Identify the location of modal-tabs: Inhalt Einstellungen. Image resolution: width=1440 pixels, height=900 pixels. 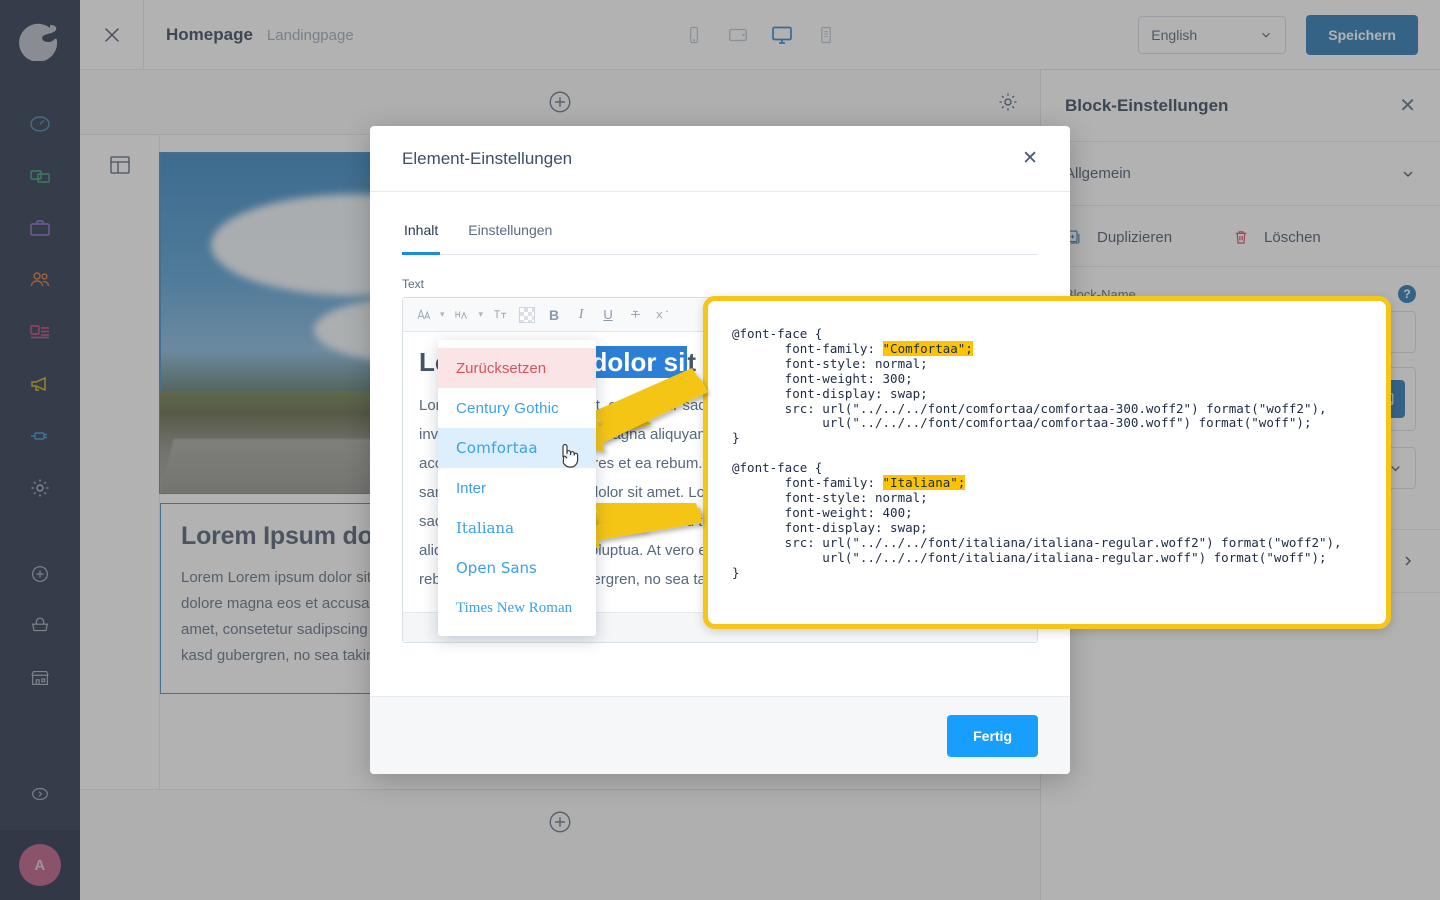
(720, 235).